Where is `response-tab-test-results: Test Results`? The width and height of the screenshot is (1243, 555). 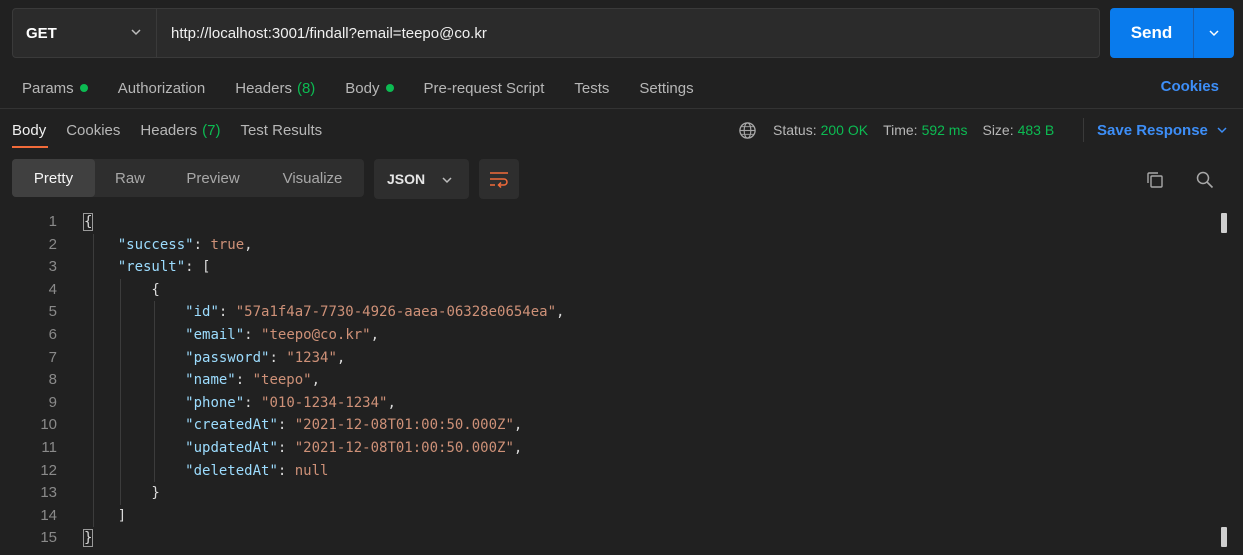
response-tab-test-results: Test Results is located at coordinates (281, 130).